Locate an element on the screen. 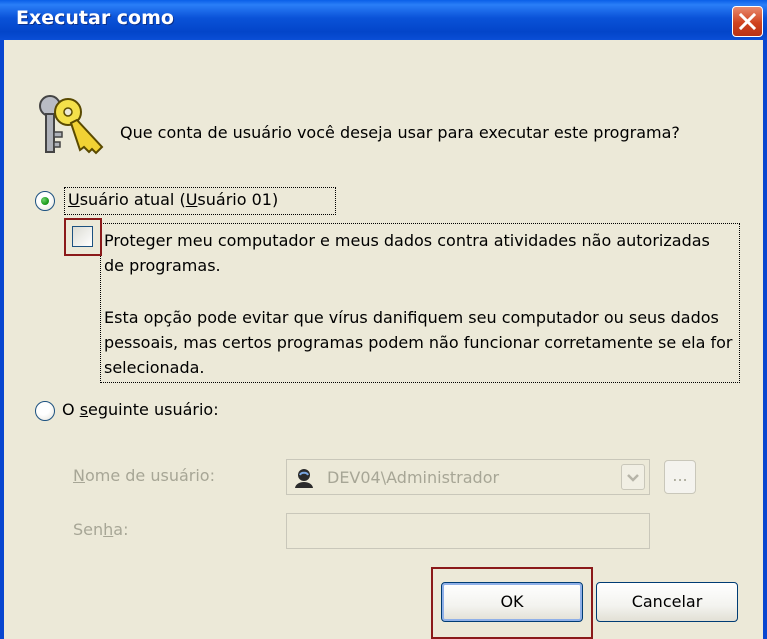 The image size is (767, 639). radio-selected-dot is located at coordinates (45, 201).